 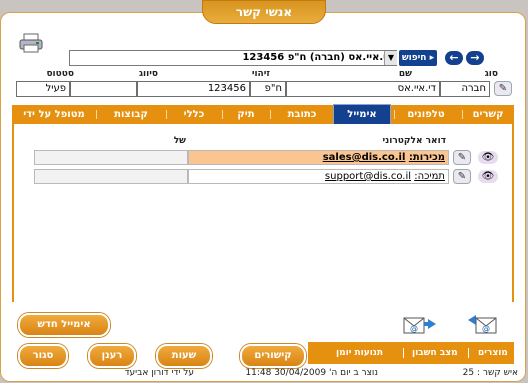 What do you see at coordinates (131, 114) in the screenshot?
I see `tab-groups: קבוצות` at bounding box center [131, 114].